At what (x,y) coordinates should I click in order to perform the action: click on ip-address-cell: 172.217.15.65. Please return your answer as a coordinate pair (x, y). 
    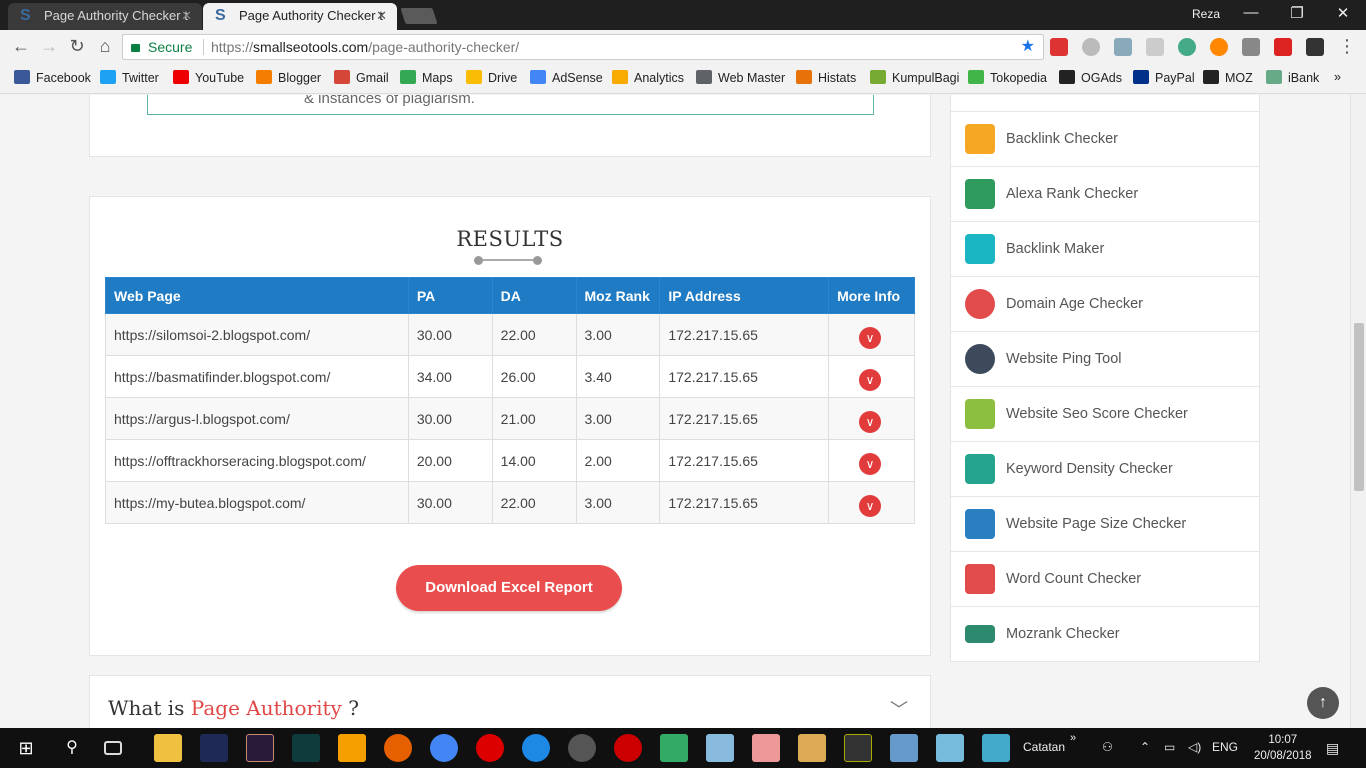
    Looking at the image, I should click on (744, 502).